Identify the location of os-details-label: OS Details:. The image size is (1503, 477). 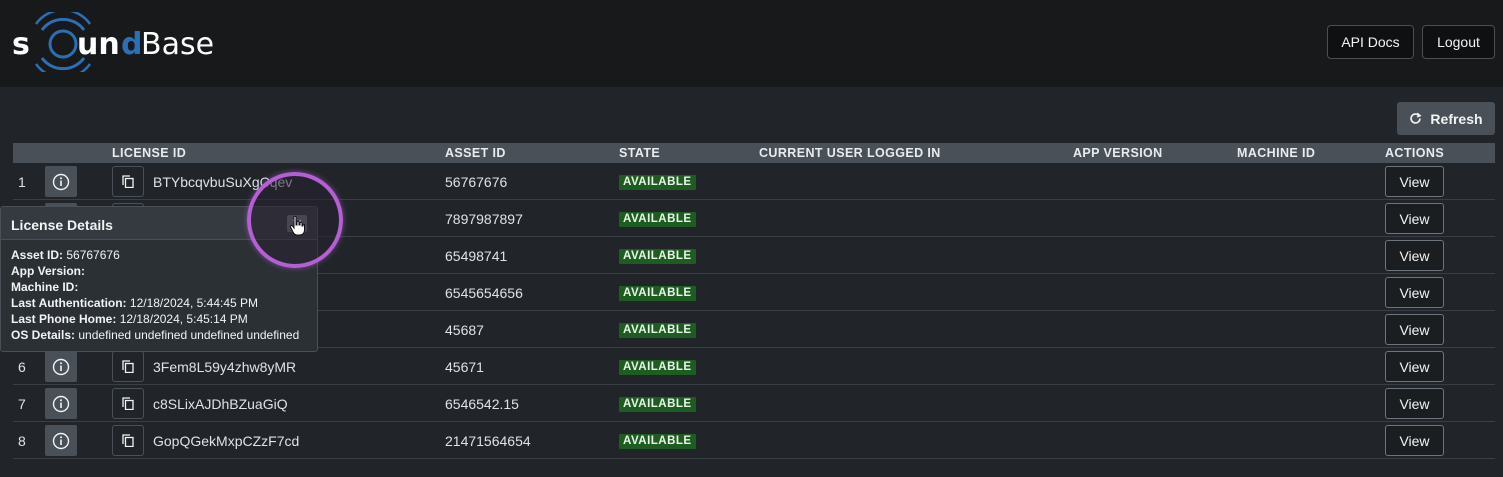
(43, 335).